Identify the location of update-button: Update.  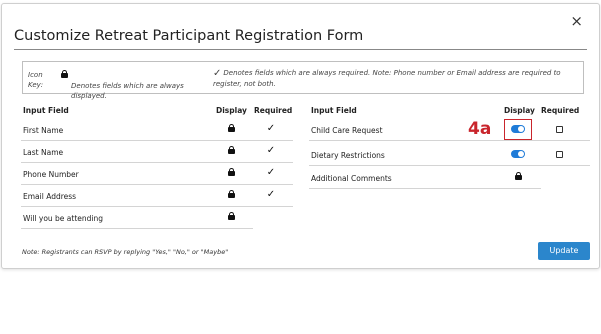
(564, 251).